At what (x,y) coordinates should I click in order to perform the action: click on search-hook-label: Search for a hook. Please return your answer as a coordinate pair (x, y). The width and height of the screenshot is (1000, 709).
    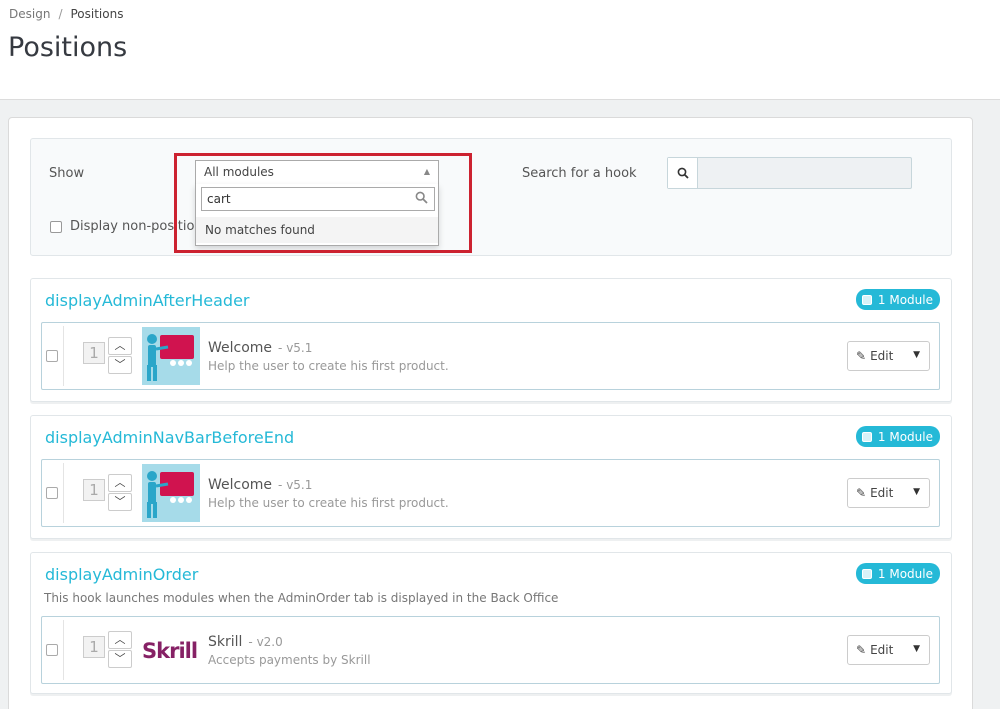
    Looking at the image, I should click on (579, 173).